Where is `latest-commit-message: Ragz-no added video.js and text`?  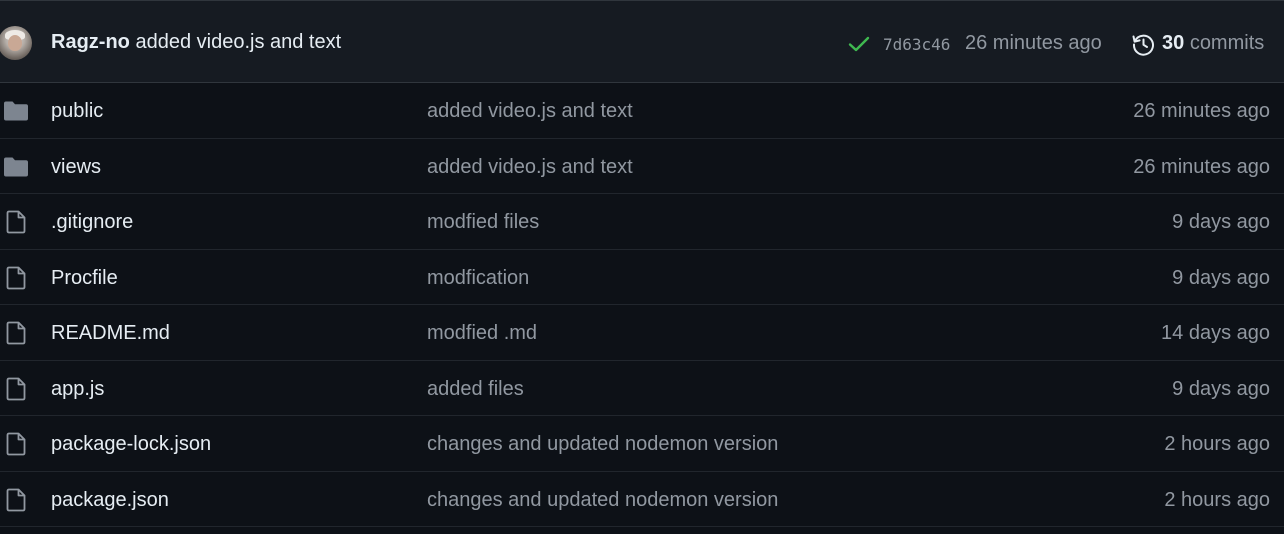 latest-commit-message: Ragz-no added video.js and text is located at coordinates (196, 42).